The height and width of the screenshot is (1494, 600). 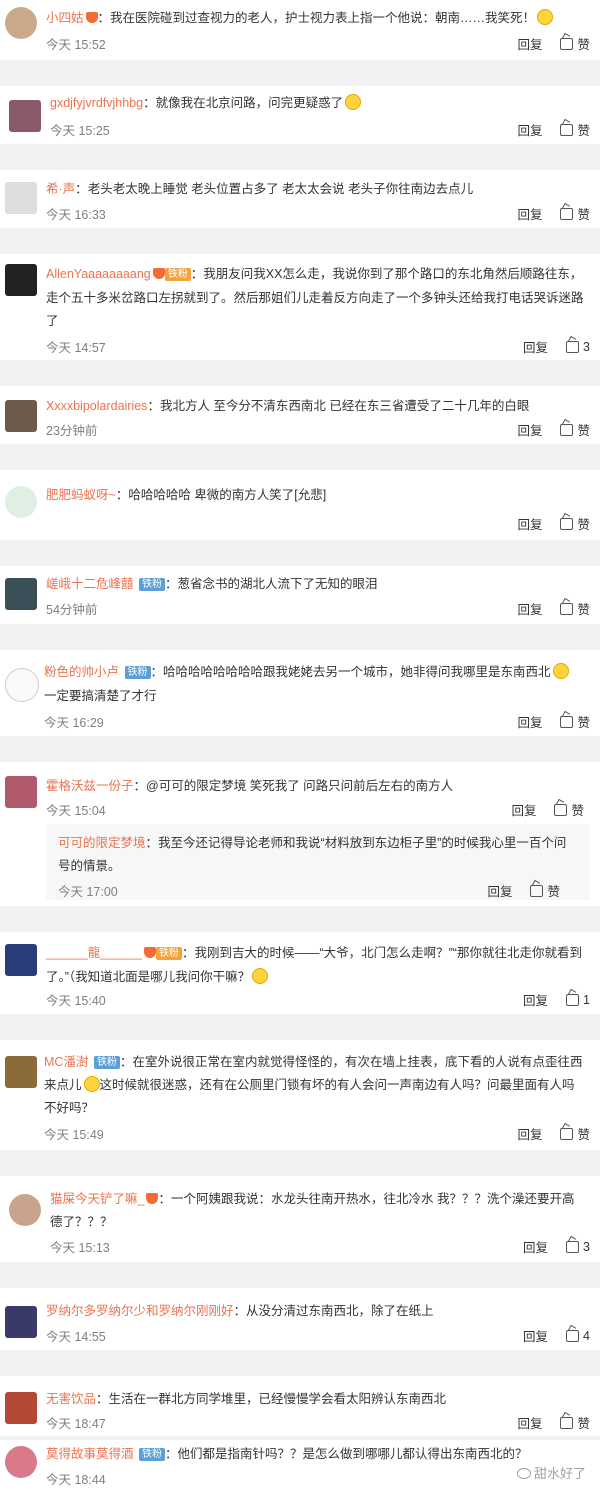 What do you see at coordinates (578, 1335) in the screenshot?
I see `like-button: 4` at bounding box center [578, 1335].